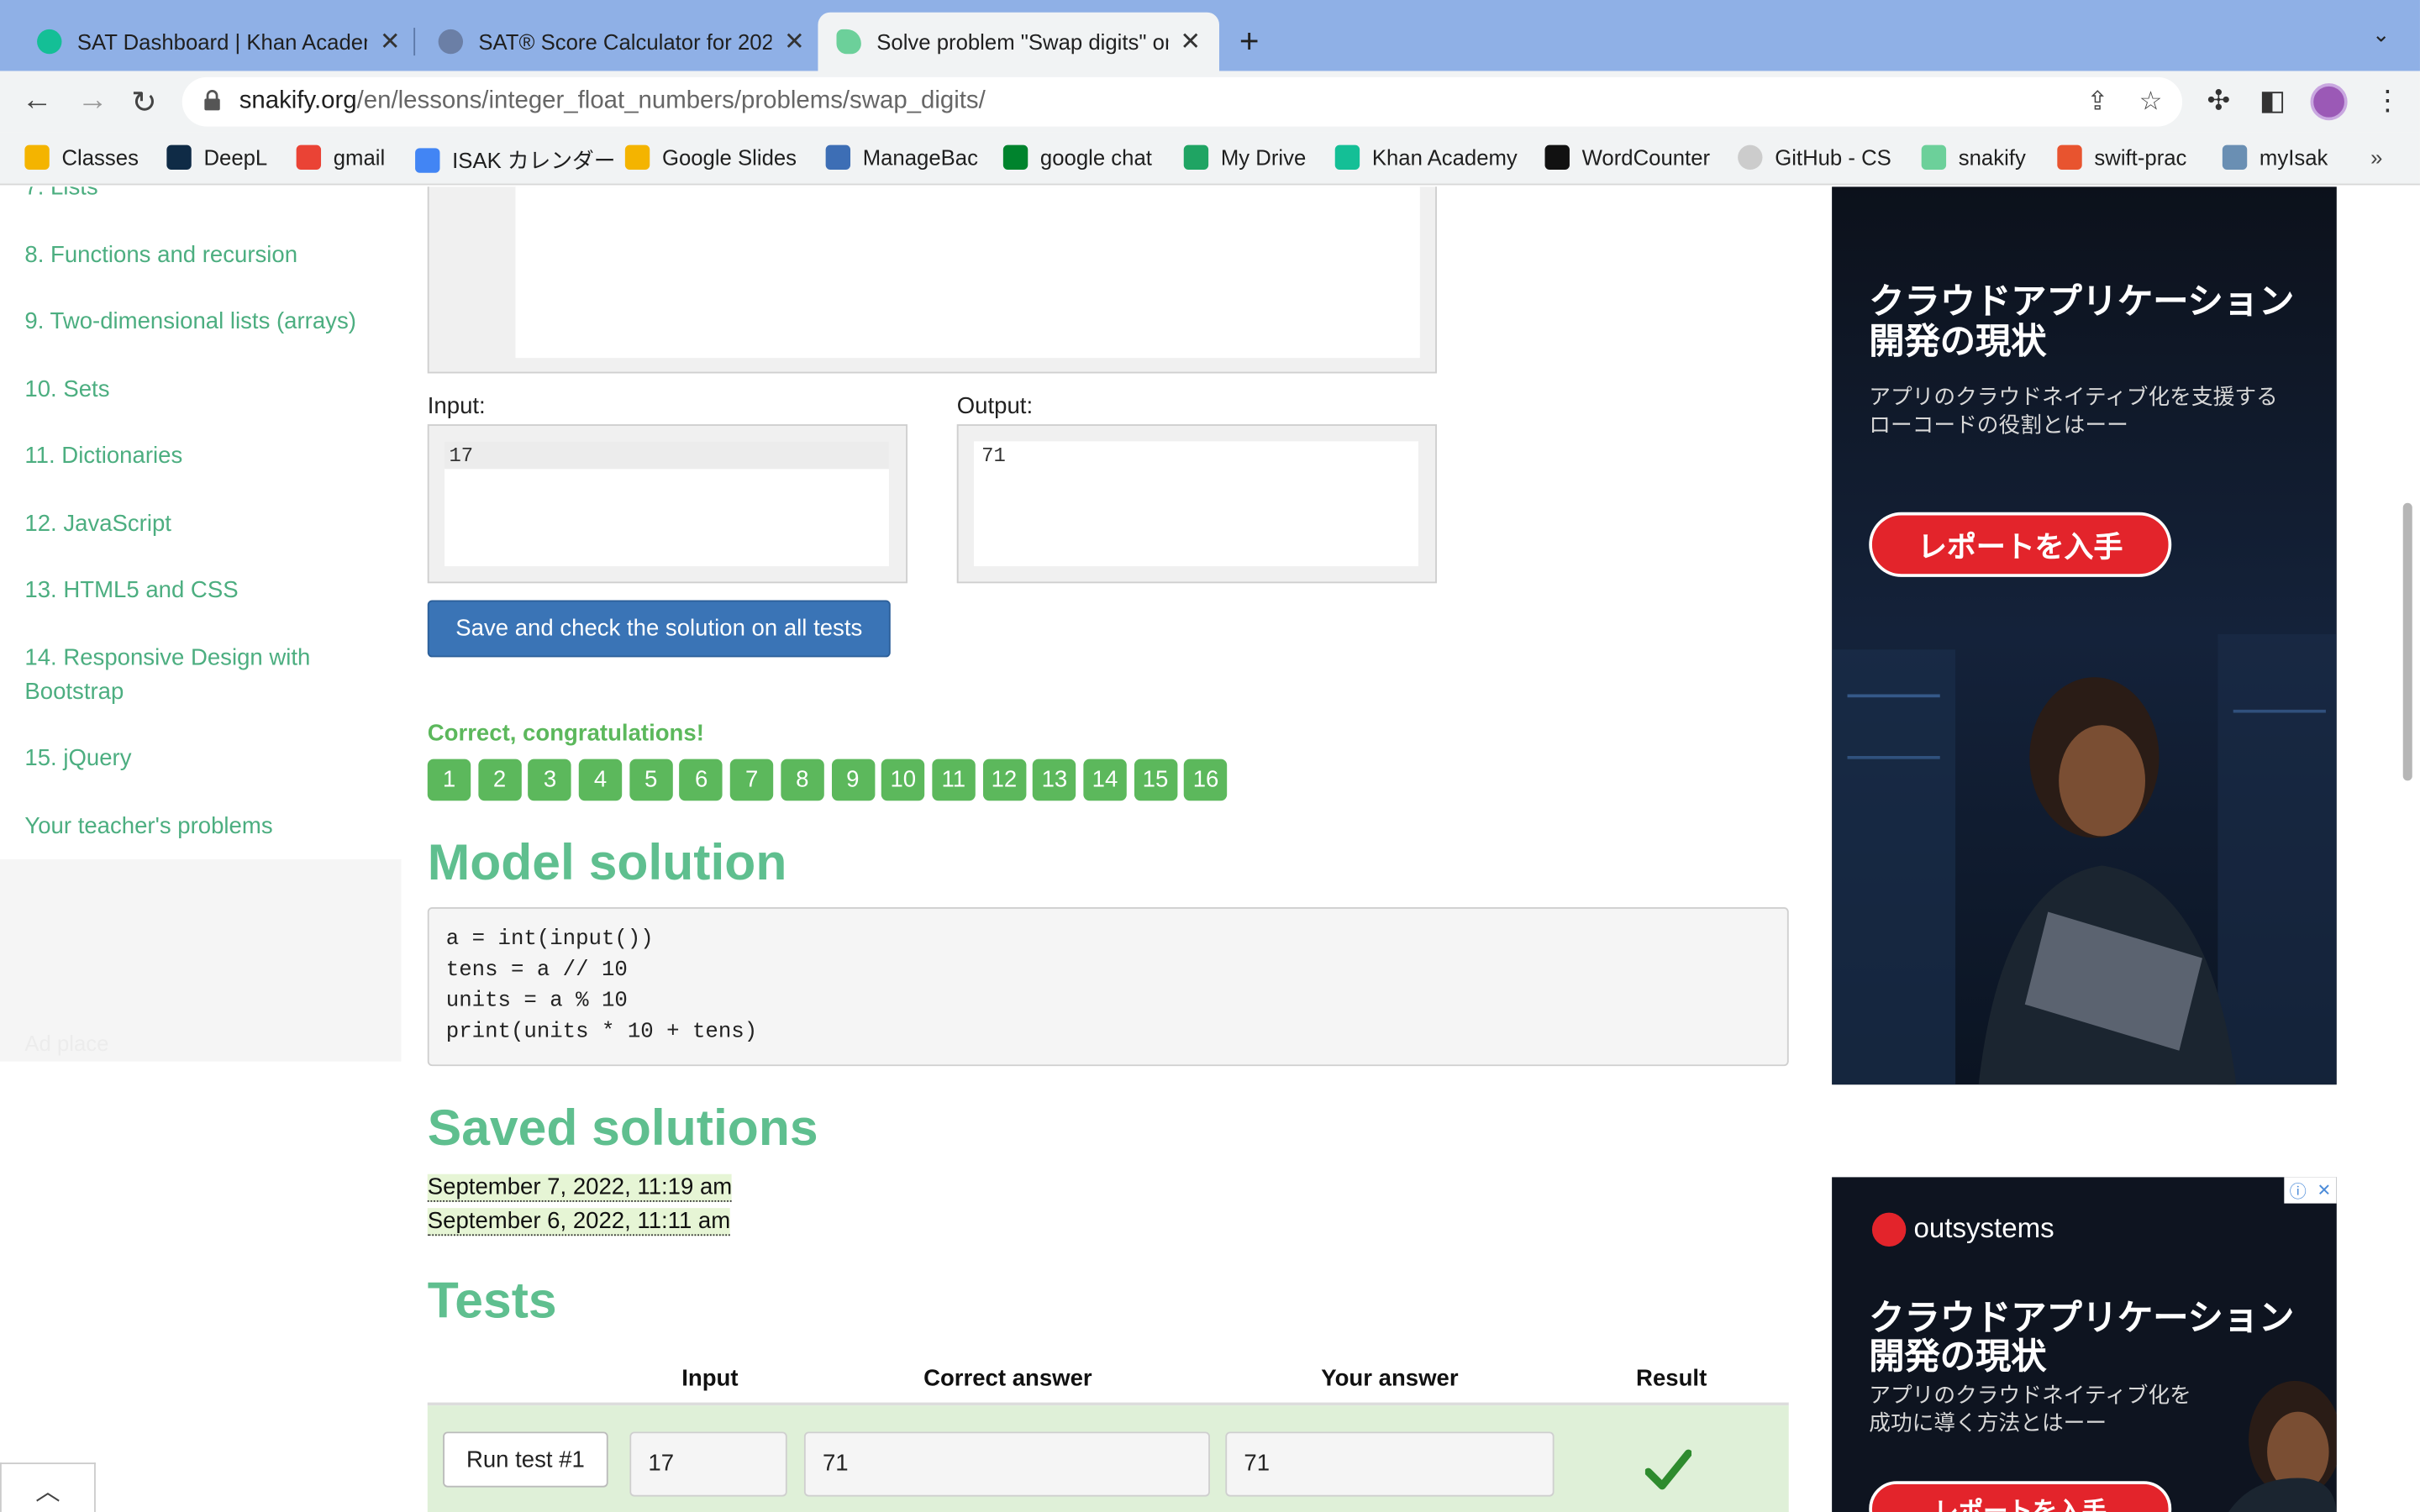  What do you see at coordinates (131, 590) in the screenshot?
I see `sidebar-item-html-css: 13. HTML5 and CSS` at bounding box center [131, 590].